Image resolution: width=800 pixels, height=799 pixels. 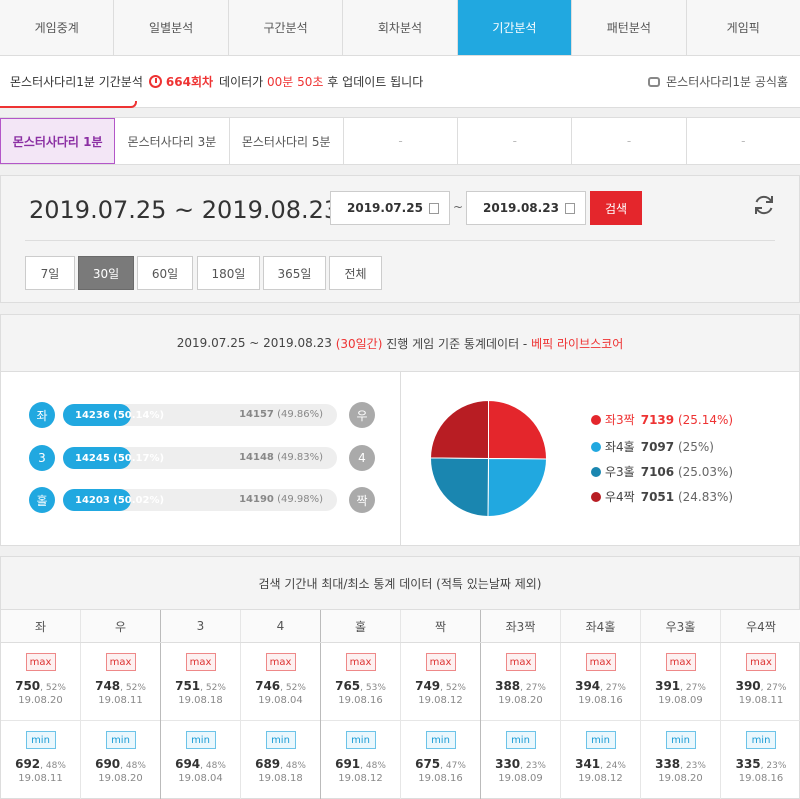 What do you see at coordinates (662, 471) in the screenshot?
I see `legend-item: 우3홀 7106 (25.03%)` at bounding box center [662, 471].